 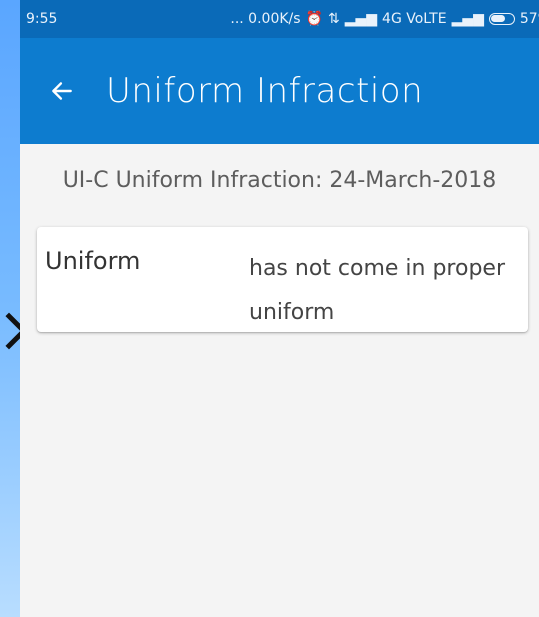 I want to click on page-title: Uniform Infraction, so click(x=265, y=91).